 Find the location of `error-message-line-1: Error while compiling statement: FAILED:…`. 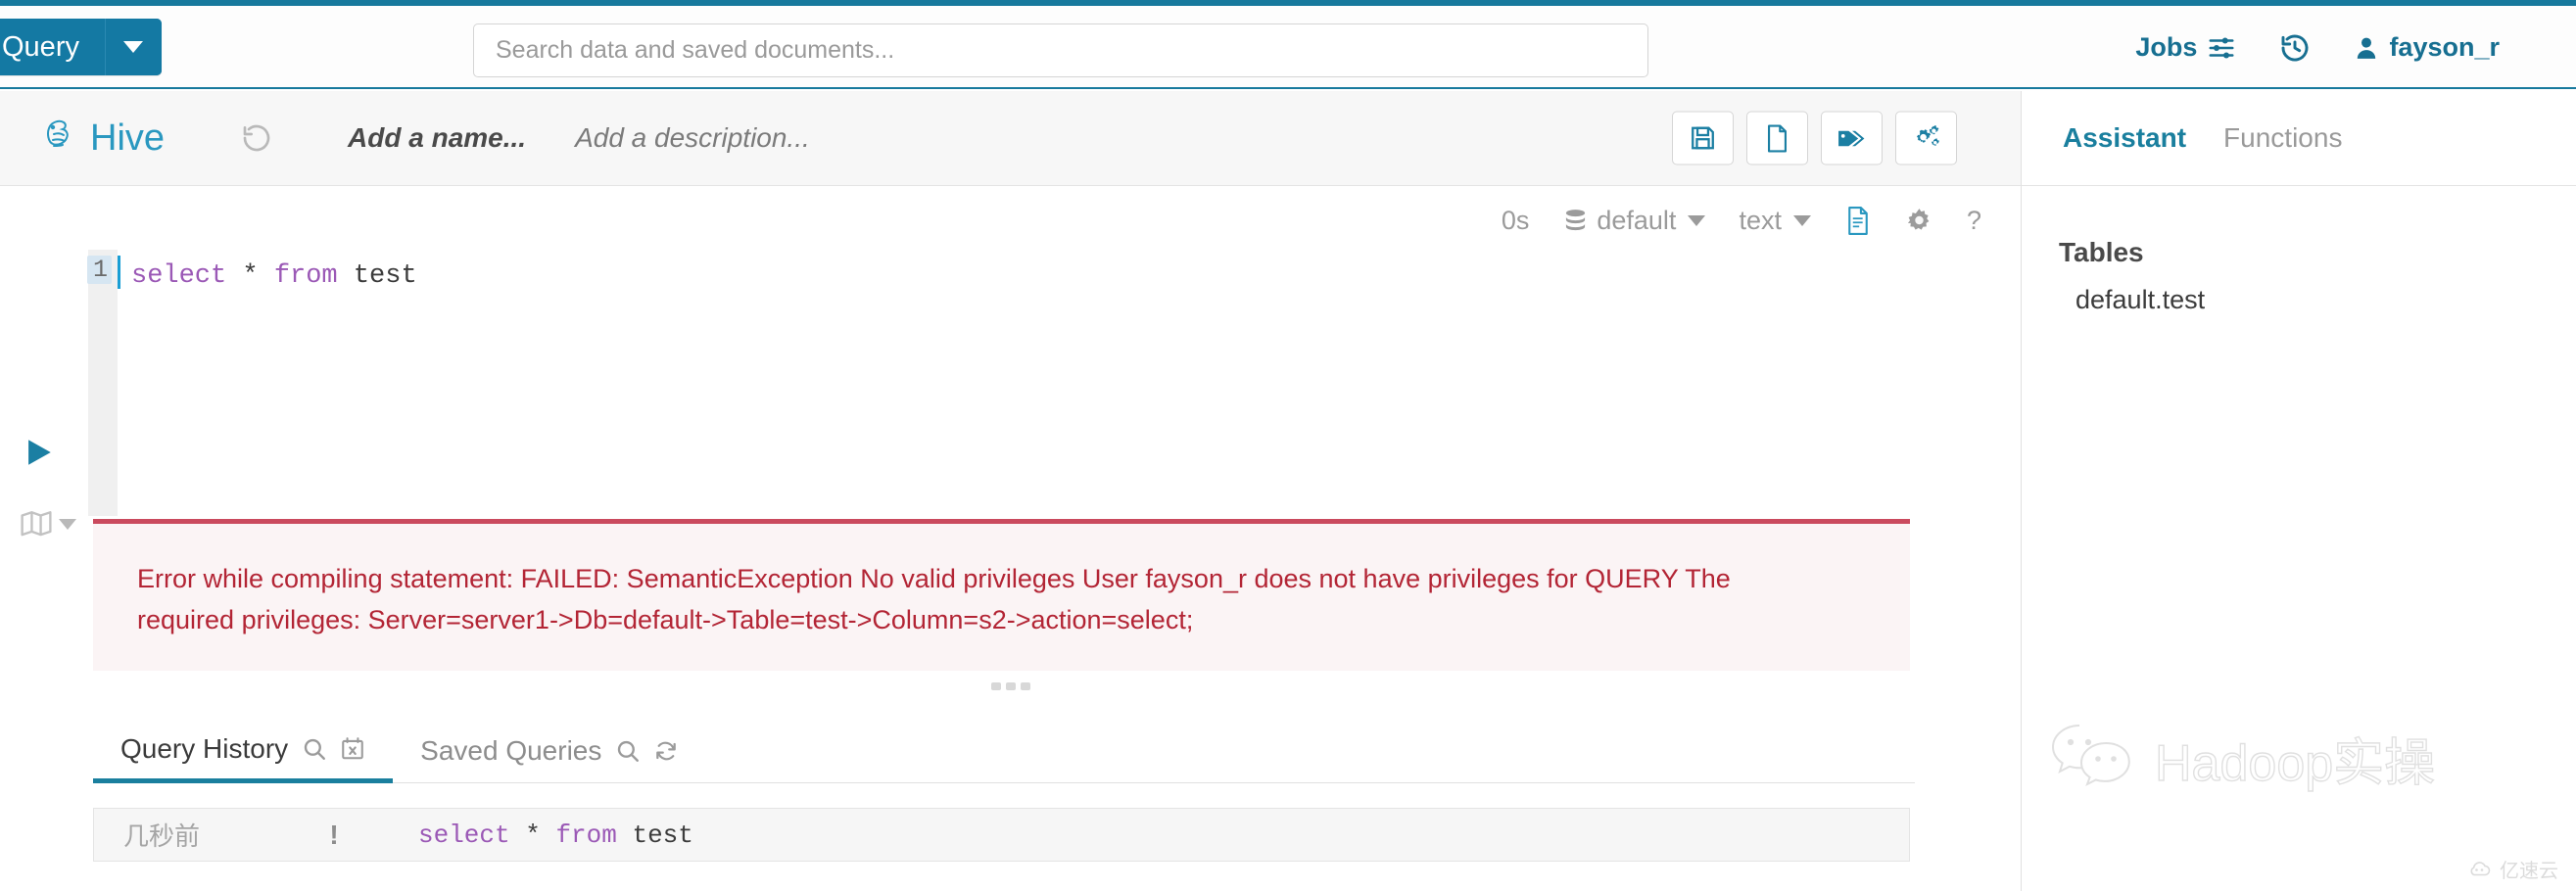

error-message-line-1: Error while compiling statement: FAILED:… is located at coordinates (934, 578).